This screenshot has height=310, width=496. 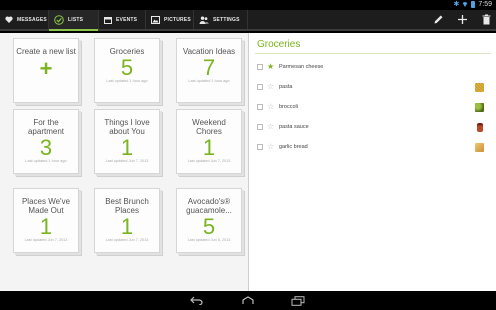 I want to click on card-updated: Last updated Jun 5, 2013, so click(x=209, y=240).